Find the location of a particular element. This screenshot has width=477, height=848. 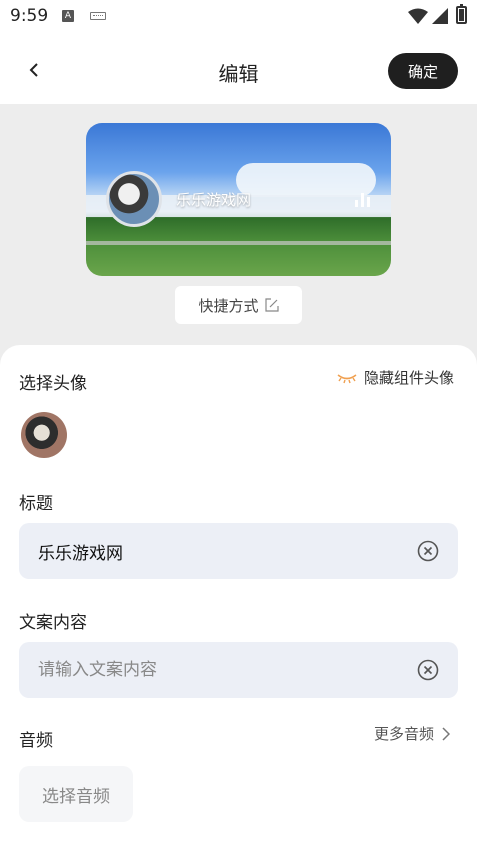

widget-preview-card: 乐乐游戏网 is located at coordinates (238, 199).